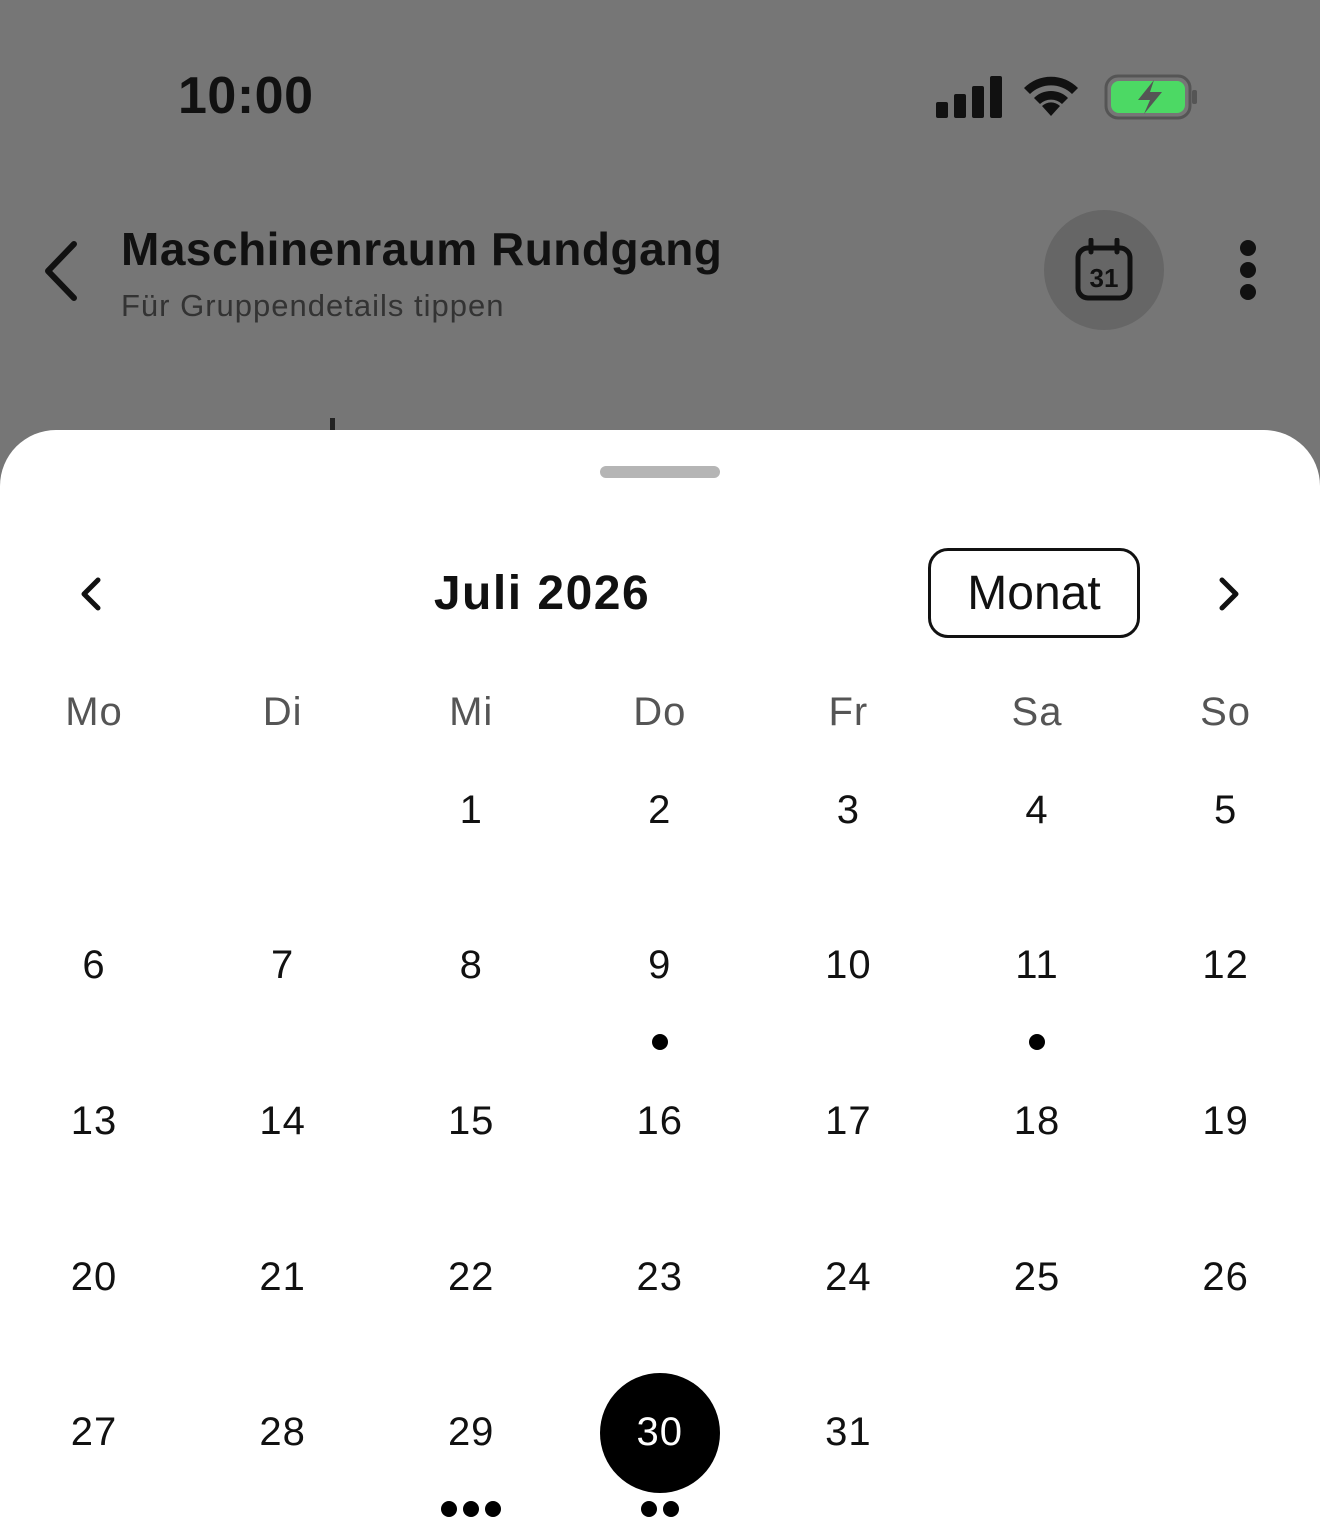 This screenshot has height=1520, width=1320. I want to click on day-cell: 23, so click(660, 1277).